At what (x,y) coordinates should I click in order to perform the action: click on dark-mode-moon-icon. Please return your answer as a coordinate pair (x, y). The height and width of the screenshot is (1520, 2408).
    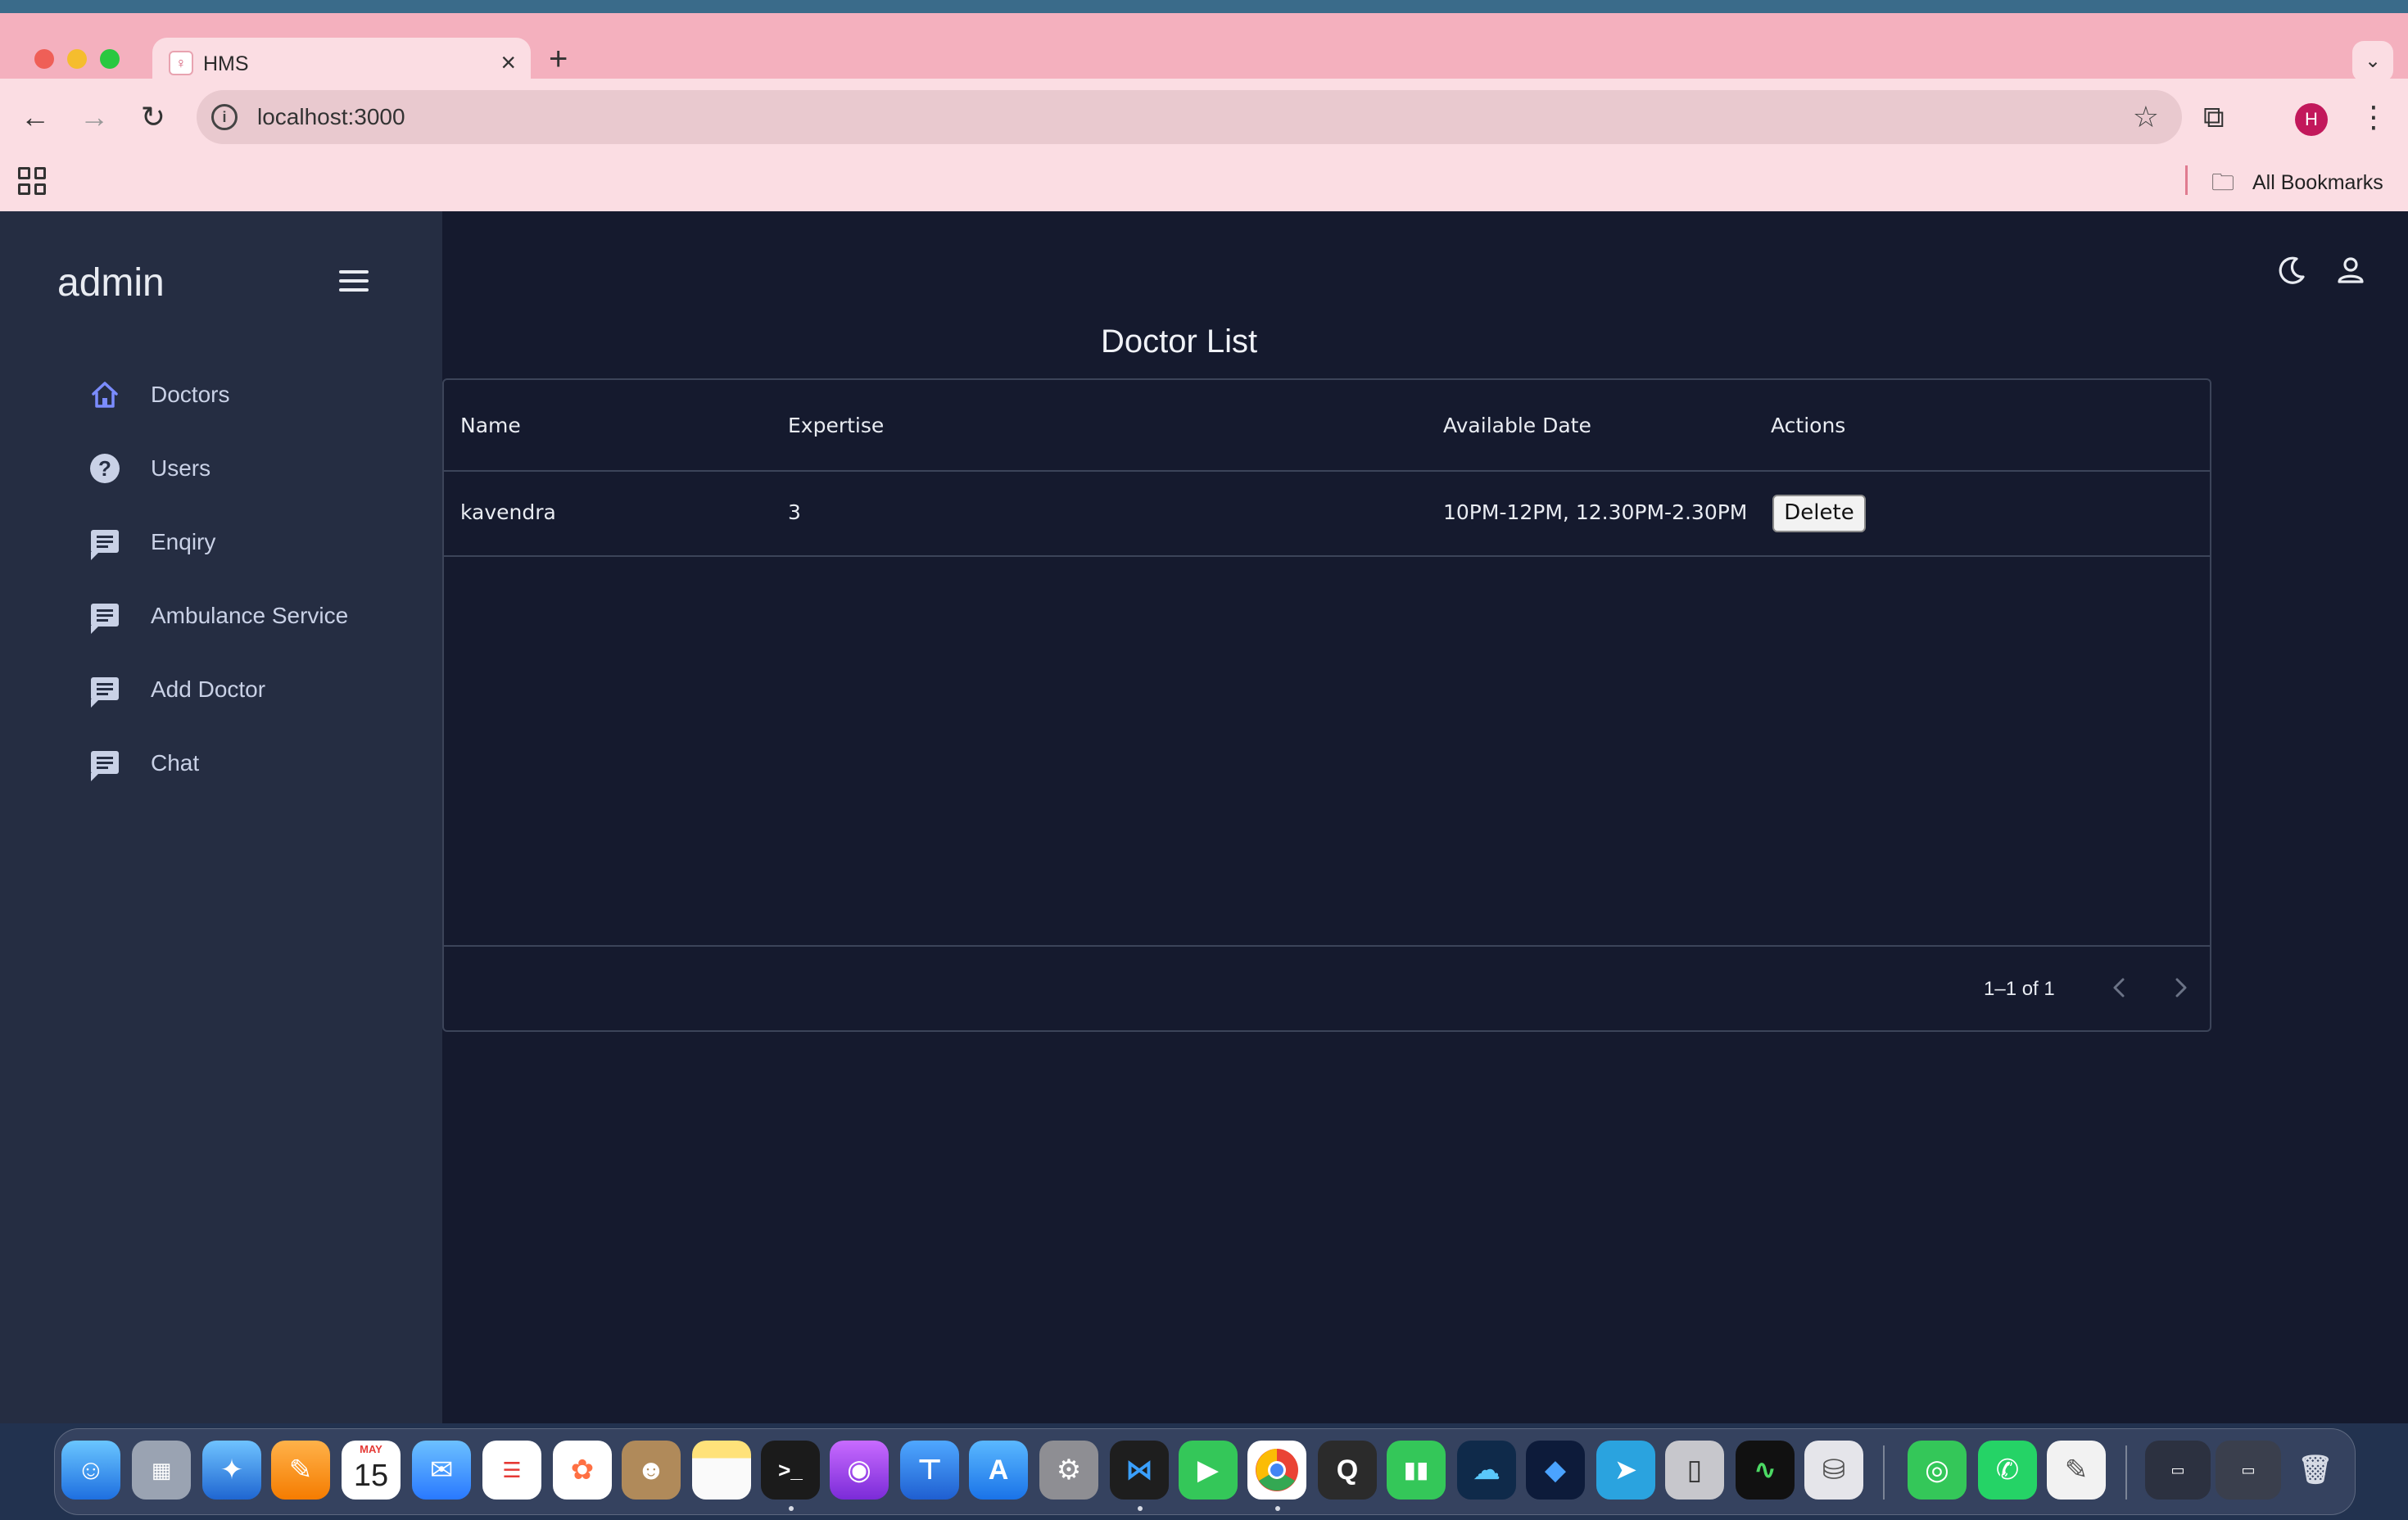
    Looking at the image, I should click on (2292, 270).